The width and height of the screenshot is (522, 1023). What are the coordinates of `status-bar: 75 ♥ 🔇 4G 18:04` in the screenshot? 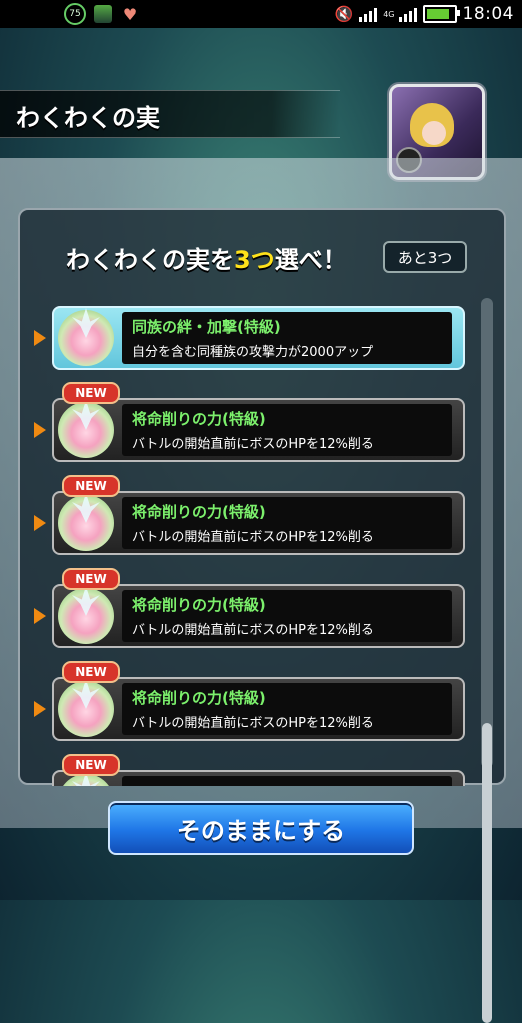 It's located at (261, 14).